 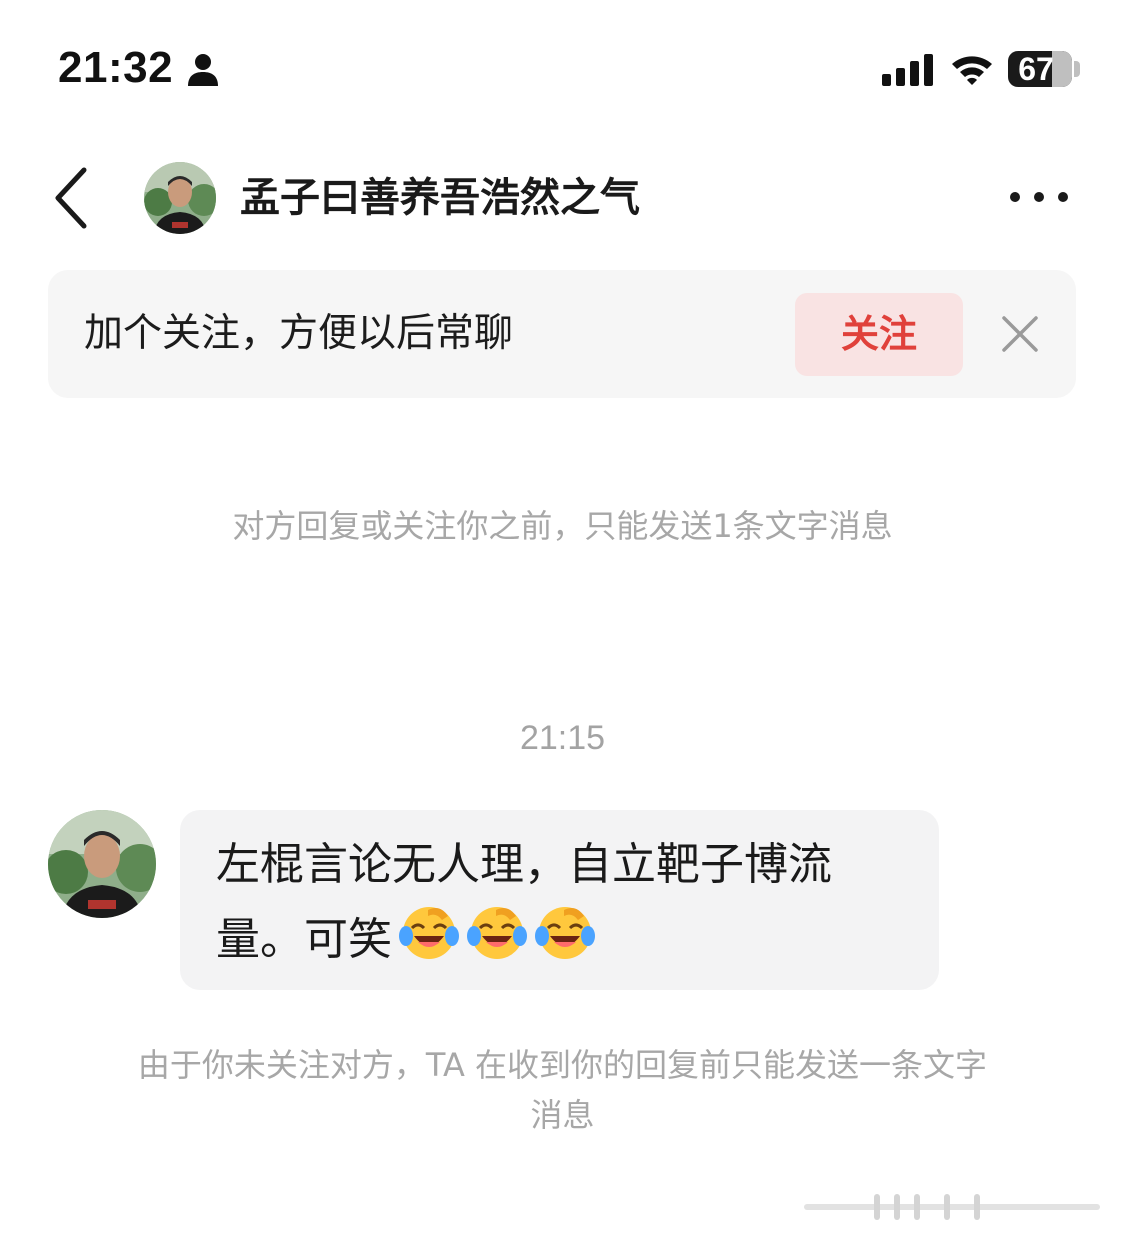 I want to click on more-options-icon, so click(x=1039, y=197).